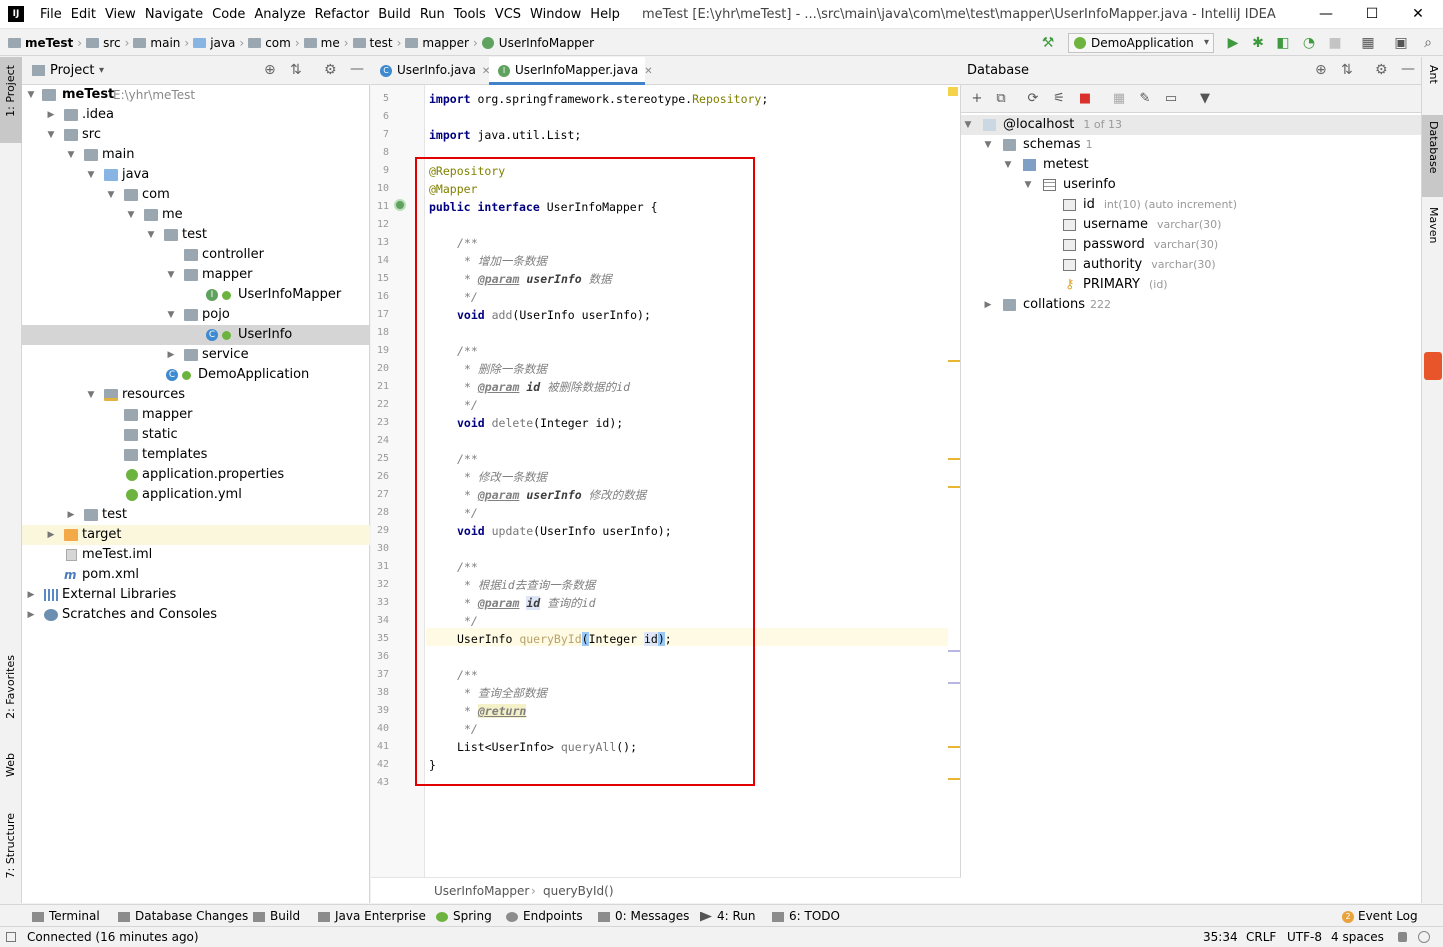  What do you see at coordinates (1205, 99) in the screenshot?
I see `filter-icon: ▼` at bounding box center [1205, 99].